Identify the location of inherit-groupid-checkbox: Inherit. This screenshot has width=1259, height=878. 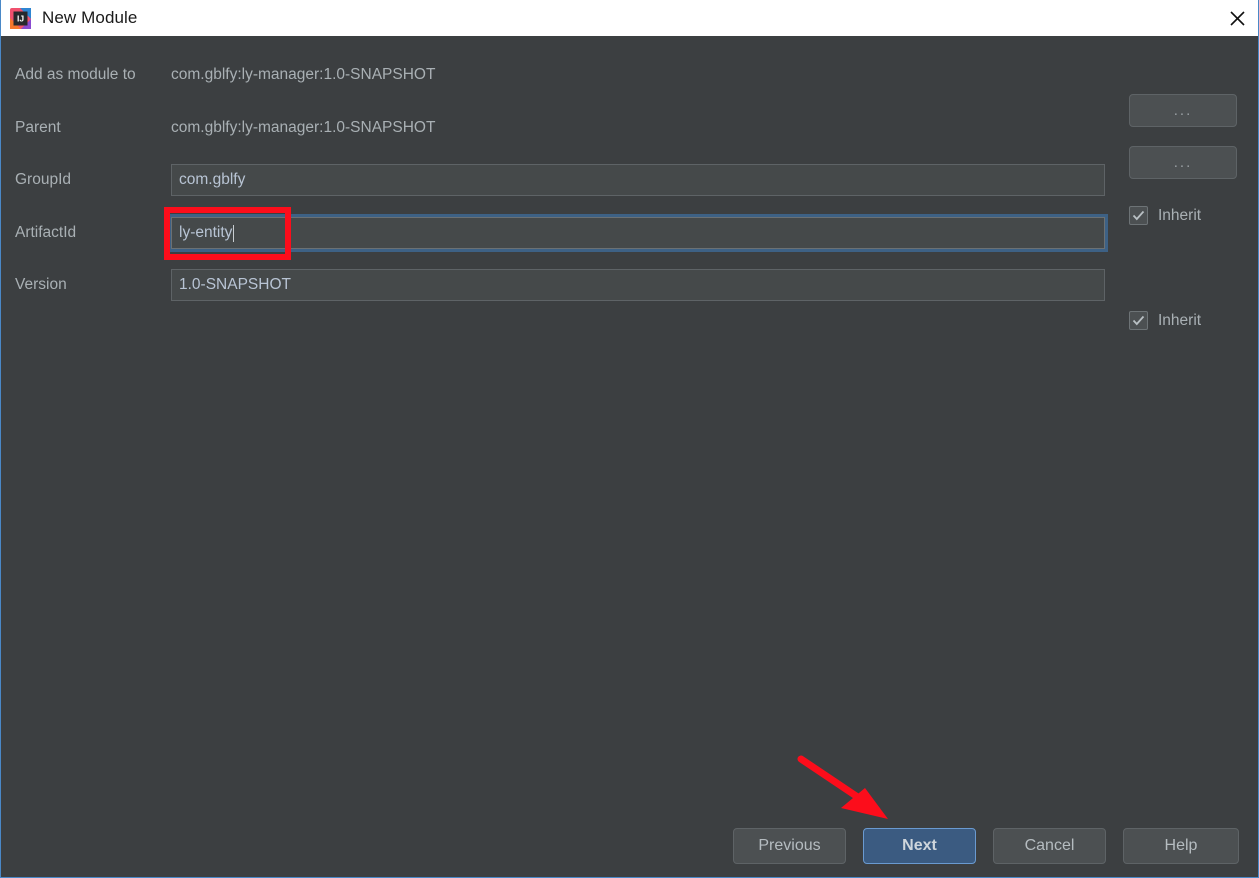
(1165, 215).